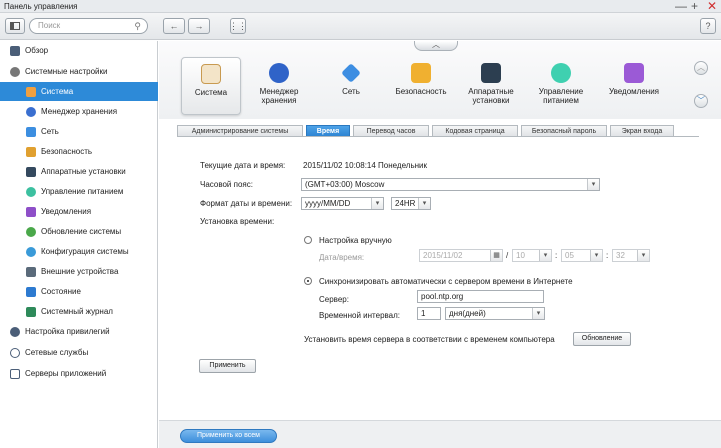 Image resolution: width=721 pixels, height=448 pixels. I want to click on server-input: pool.ntp.org, so click(480, 296).